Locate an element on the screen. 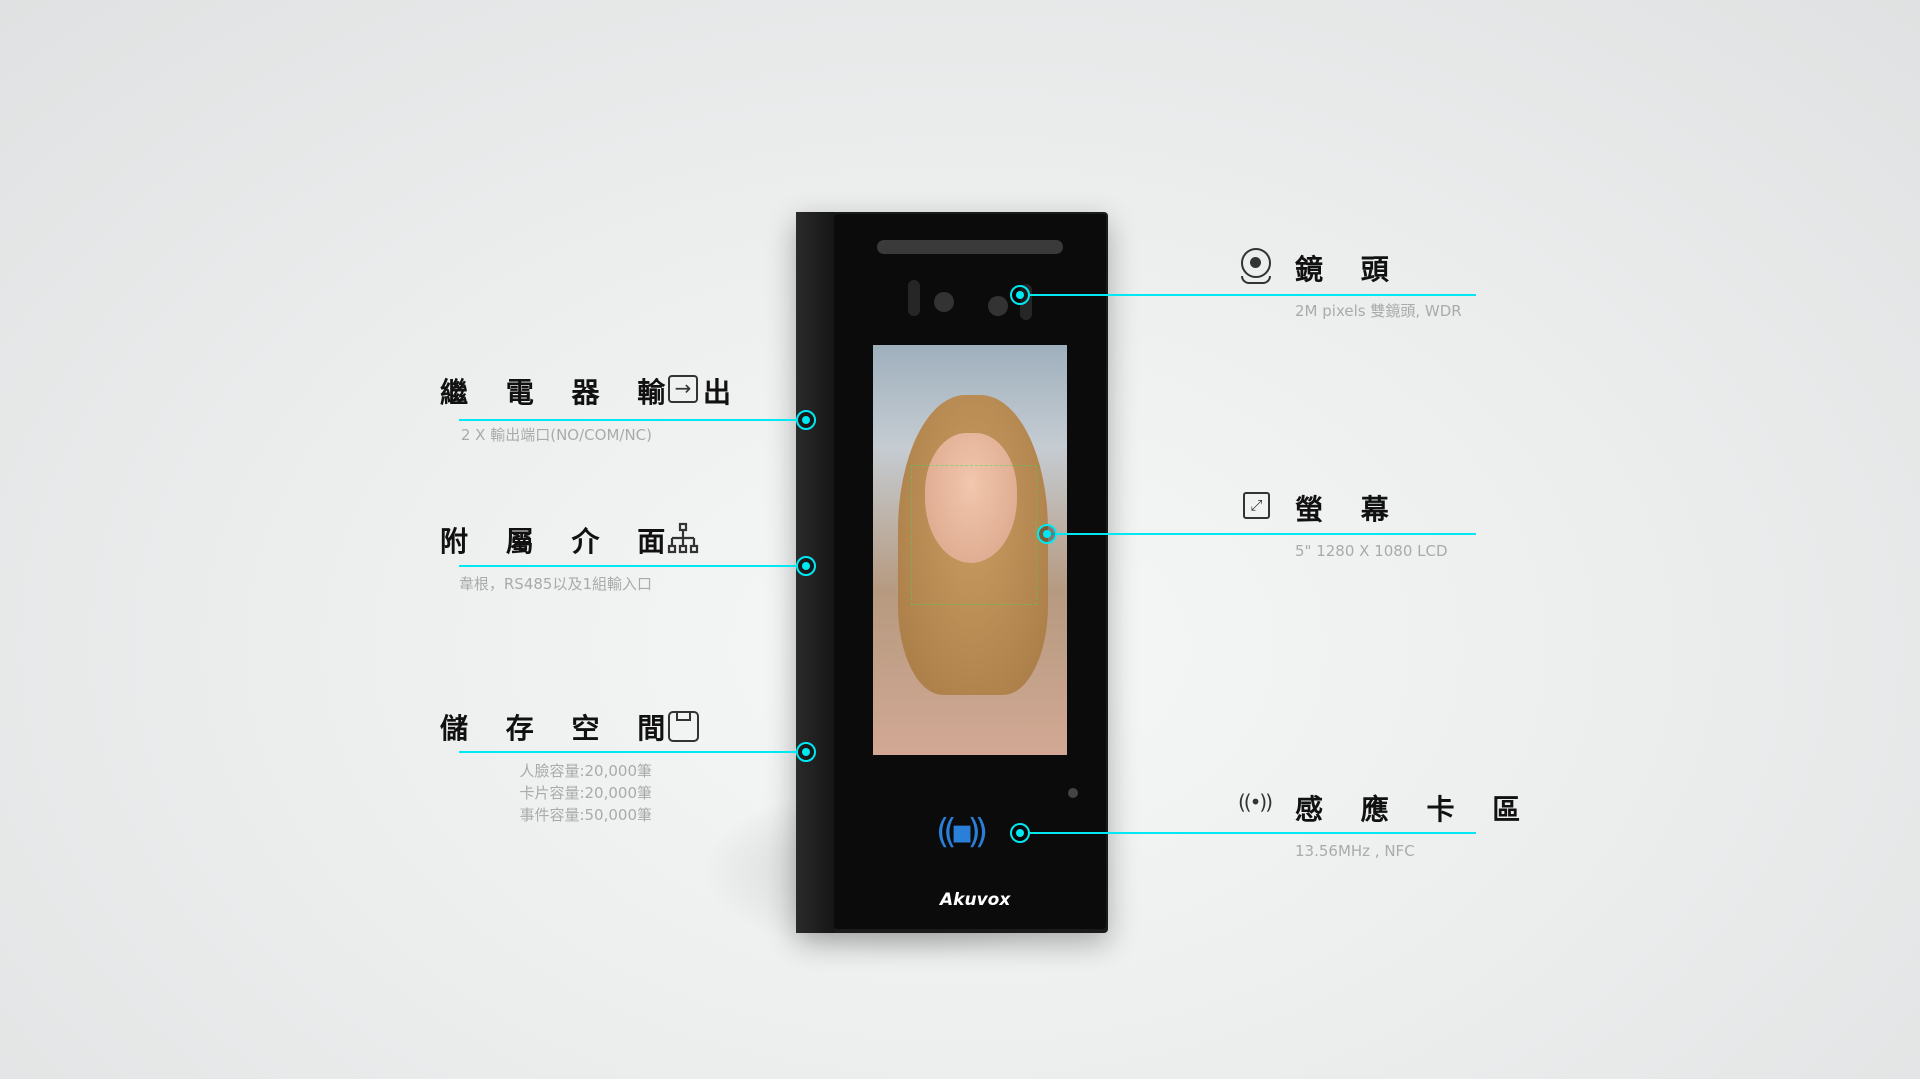 The image size is (1920, 1079). screen-desc: 5" 1280 X 1080 LCD is located at coordinates (1371, 551).